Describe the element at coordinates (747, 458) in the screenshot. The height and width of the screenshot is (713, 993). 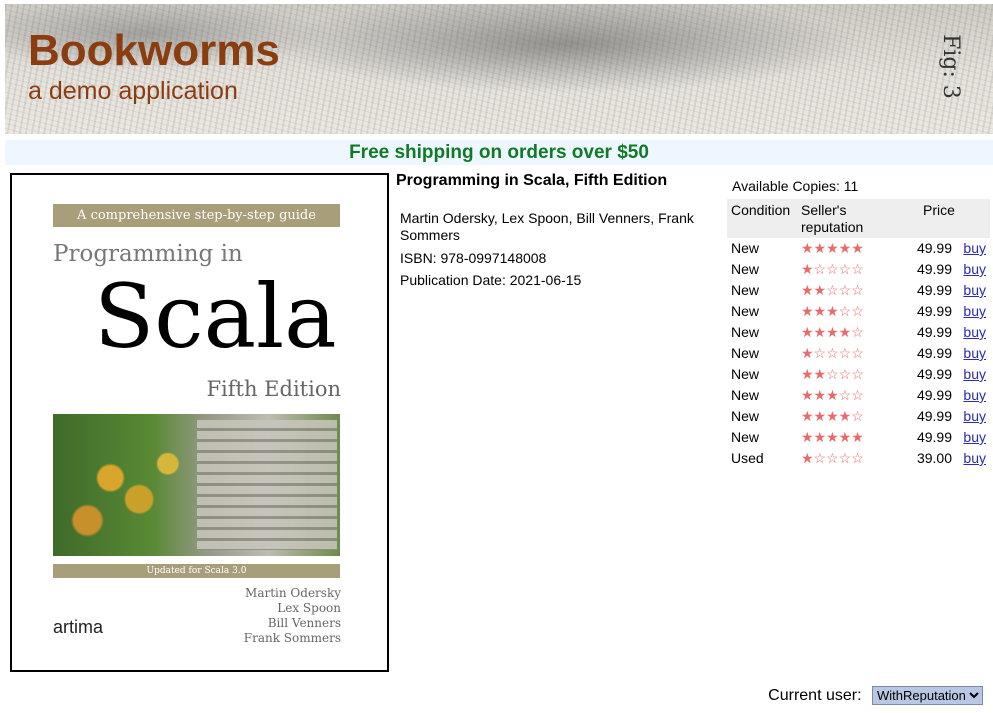
I see `offer-condition: Used` at that location.